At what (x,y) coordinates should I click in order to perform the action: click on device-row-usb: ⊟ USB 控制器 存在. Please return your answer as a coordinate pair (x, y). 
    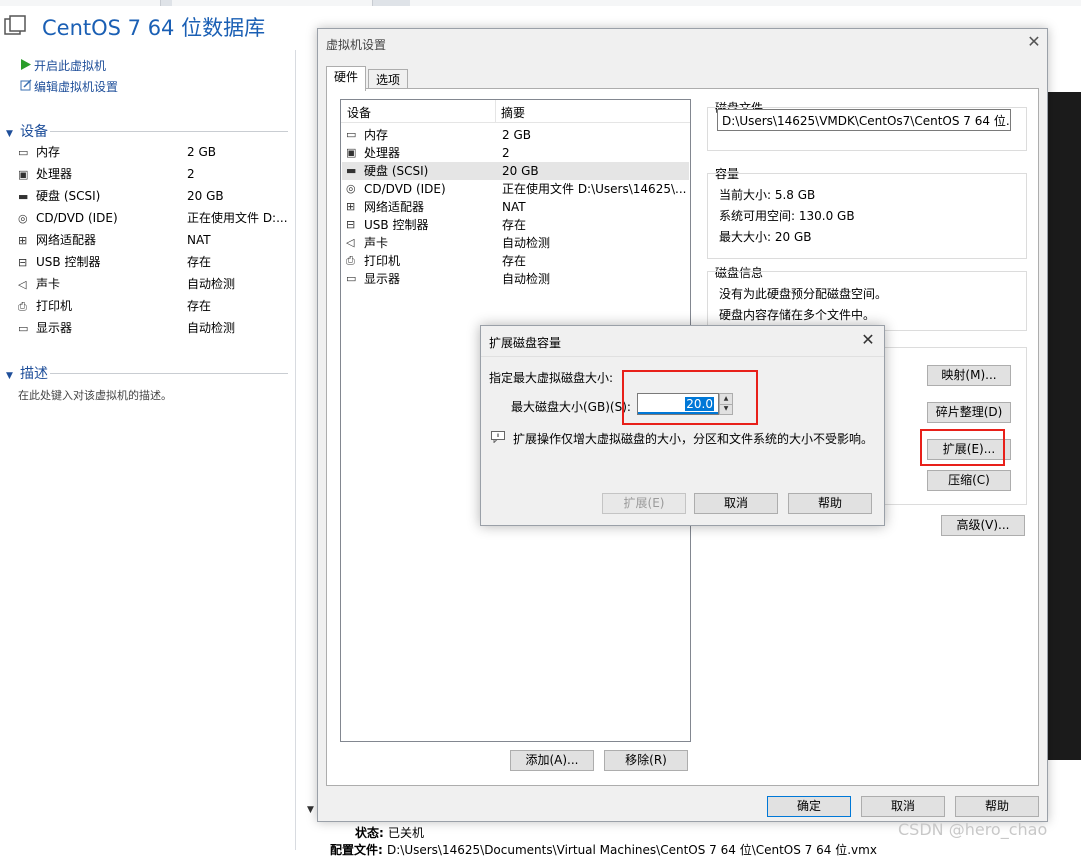
    Looking at the image, I should click on (515, 225).